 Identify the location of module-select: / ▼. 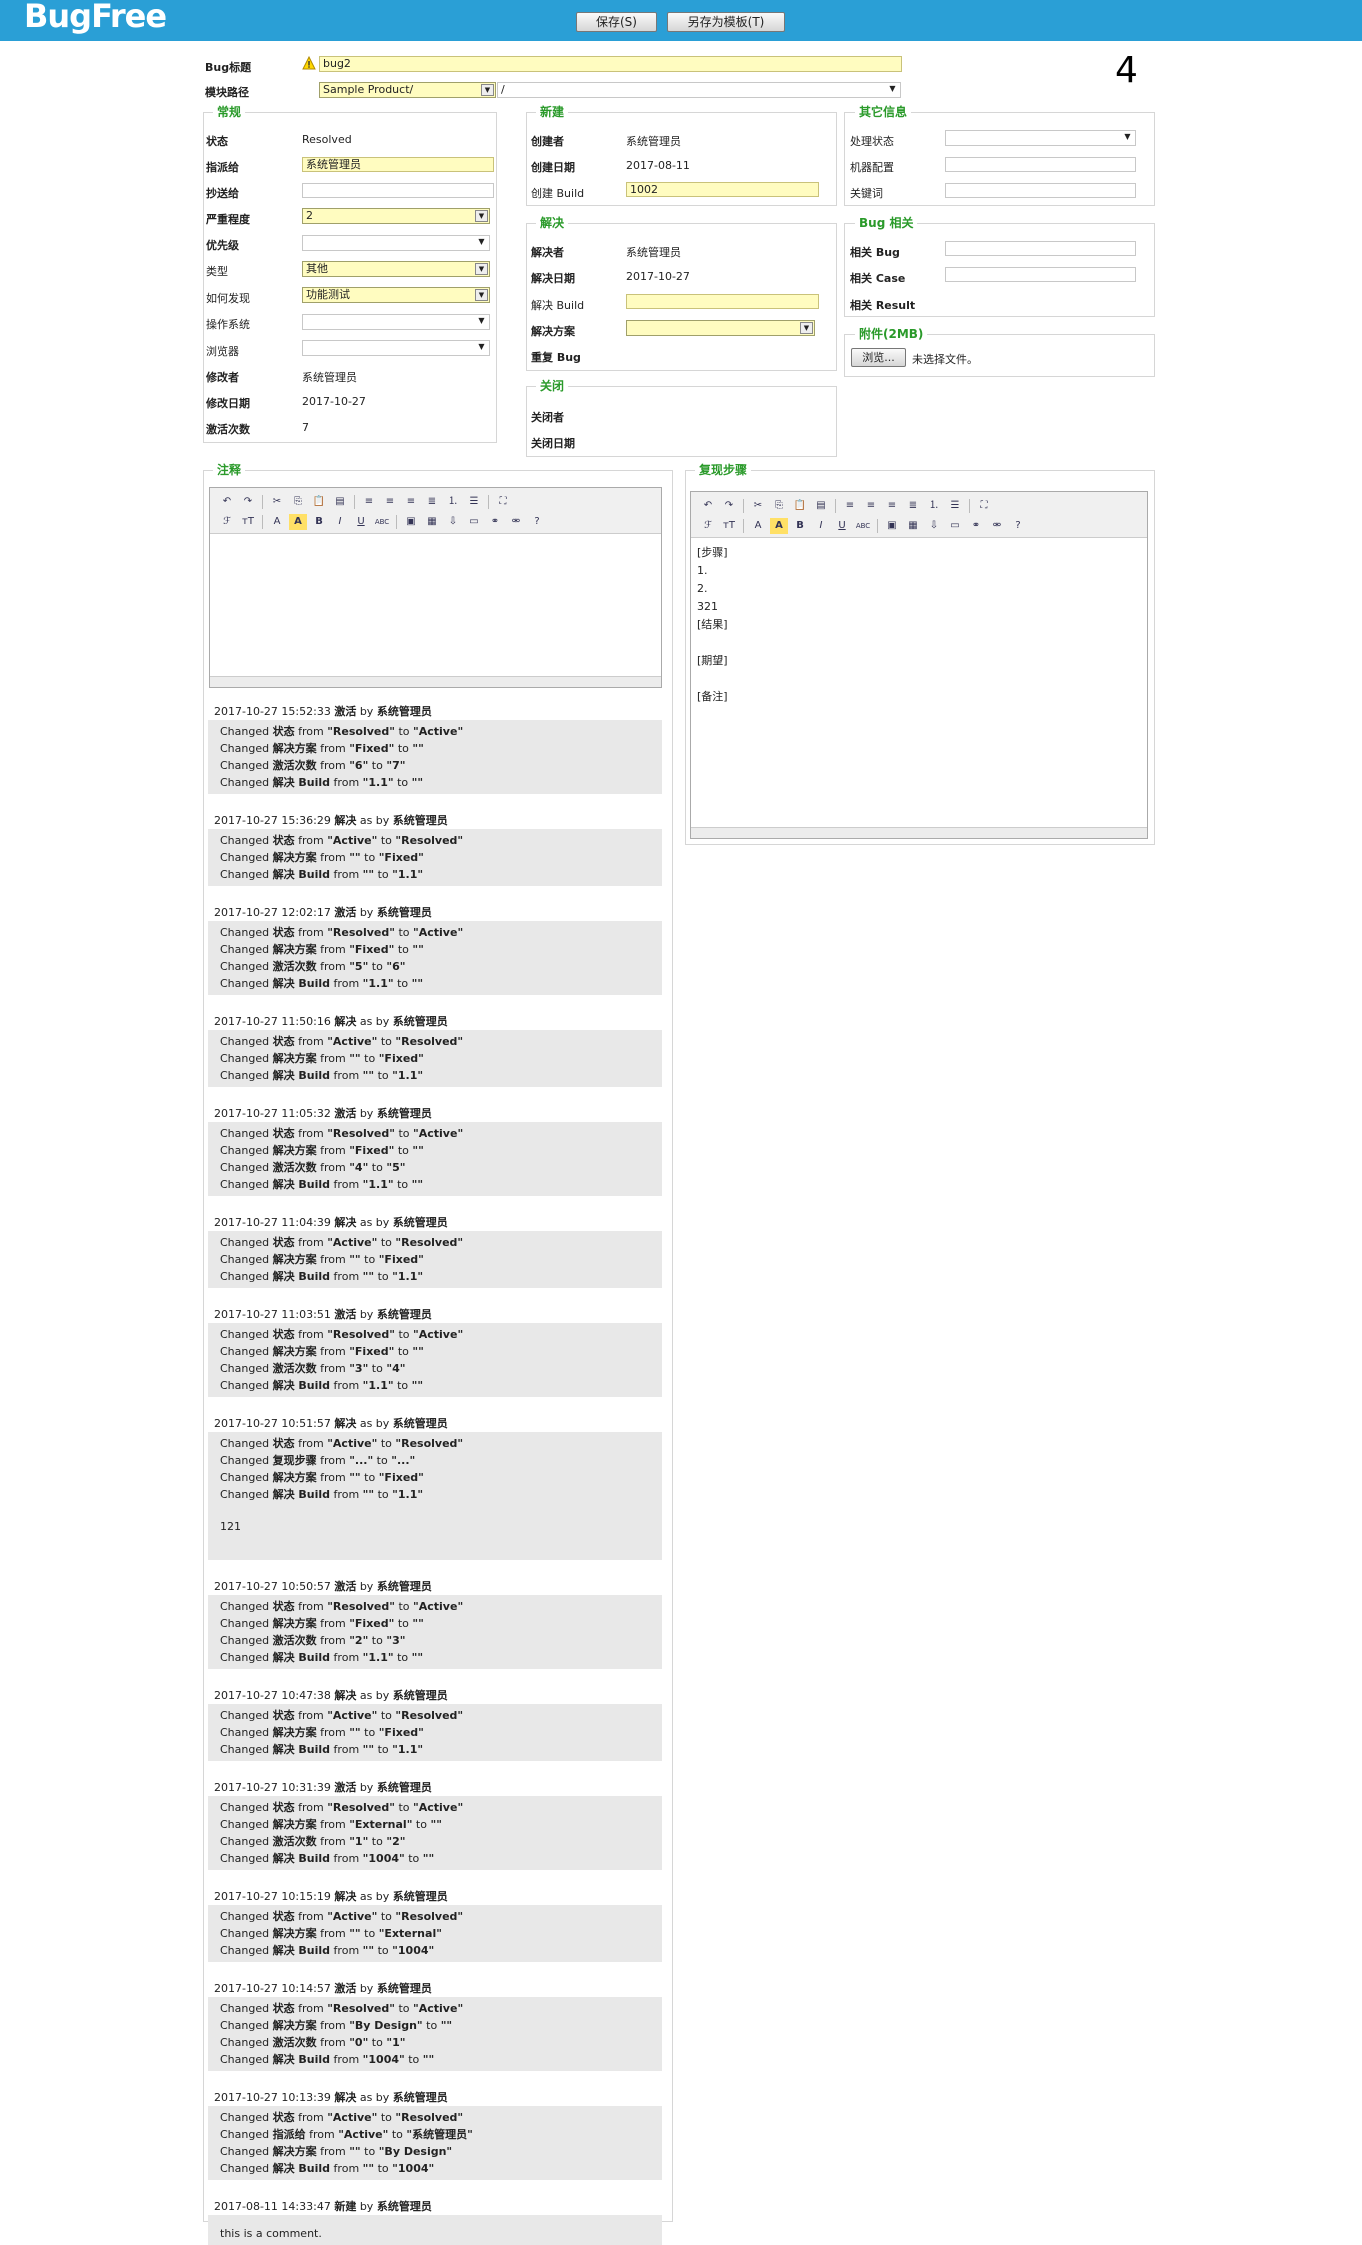
(699, 90).